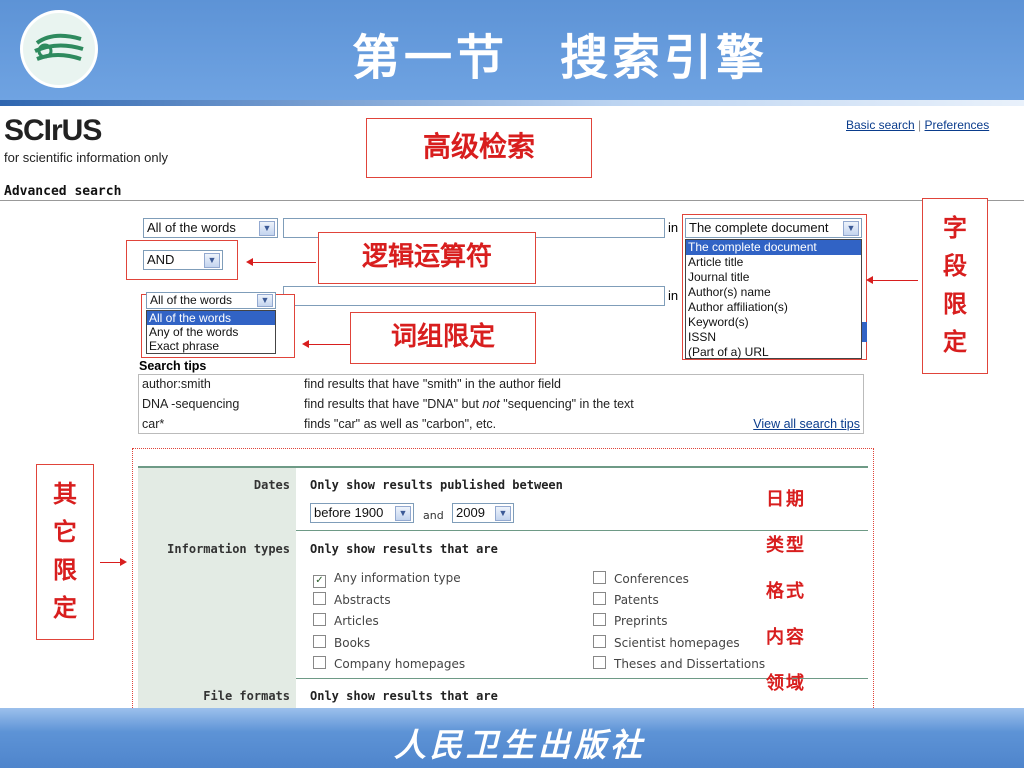 This screenshot has width=1024, height=768. I want to click on file-formats-heading: Only show results that are, so click(404, 696).